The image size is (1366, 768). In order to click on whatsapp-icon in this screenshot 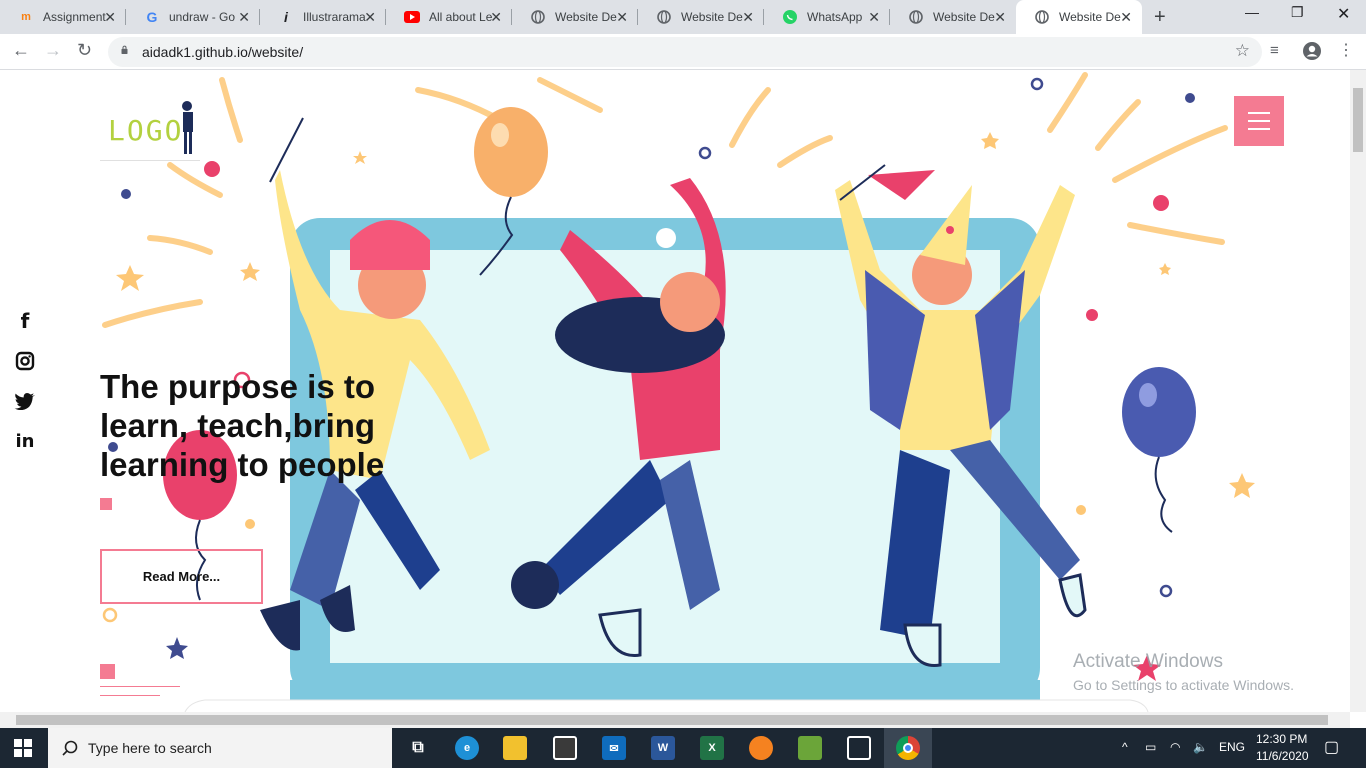, I will do `click(790, 17)`.